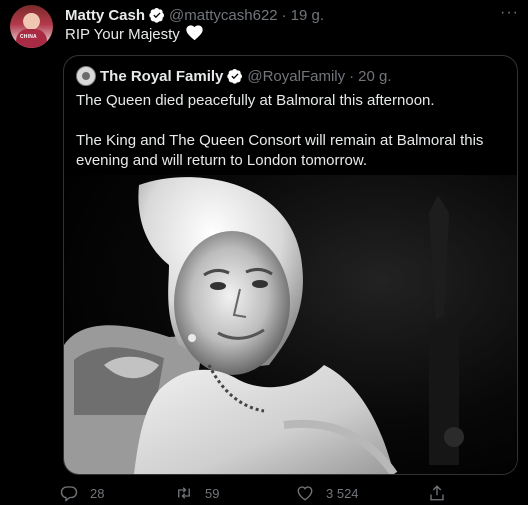 This screenshot has height=505, width=528. I want to click on reply-count: 28, so click(97, 493).